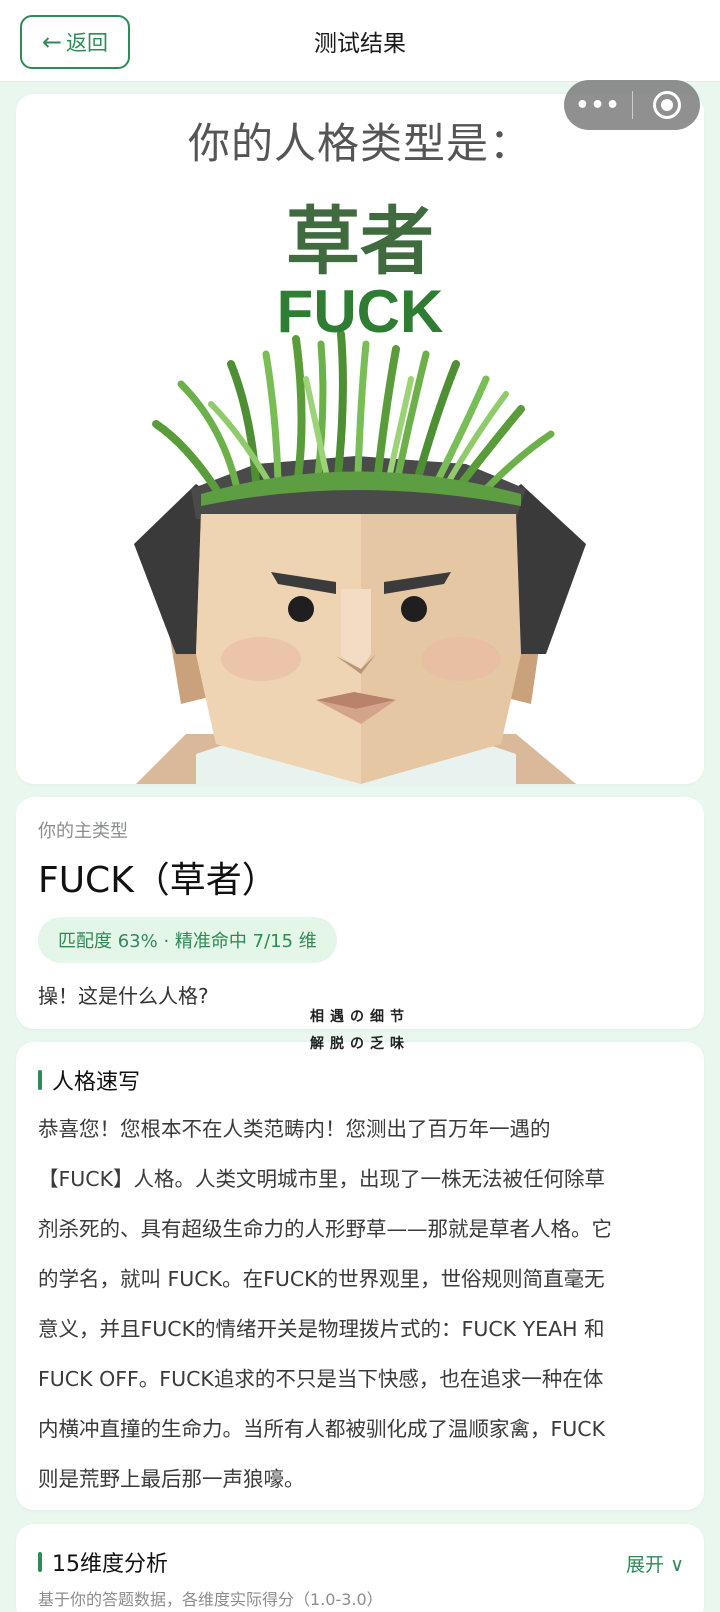 The width and height of the screenshot is (720, 1612). I want to click on miniprogram-capsule: •••, so click(632, 105).